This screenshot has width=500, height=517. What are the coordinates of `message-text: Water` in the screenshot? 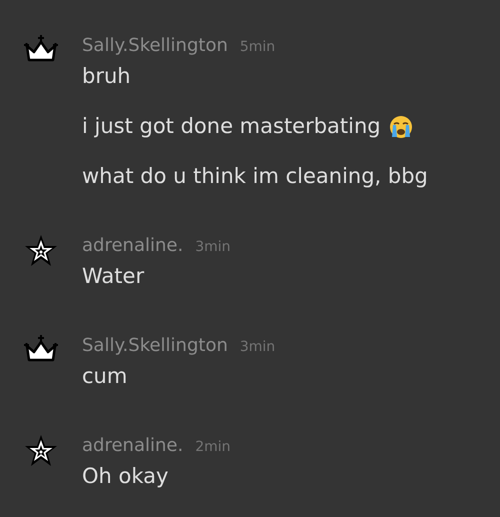 It's located at (113, 276).